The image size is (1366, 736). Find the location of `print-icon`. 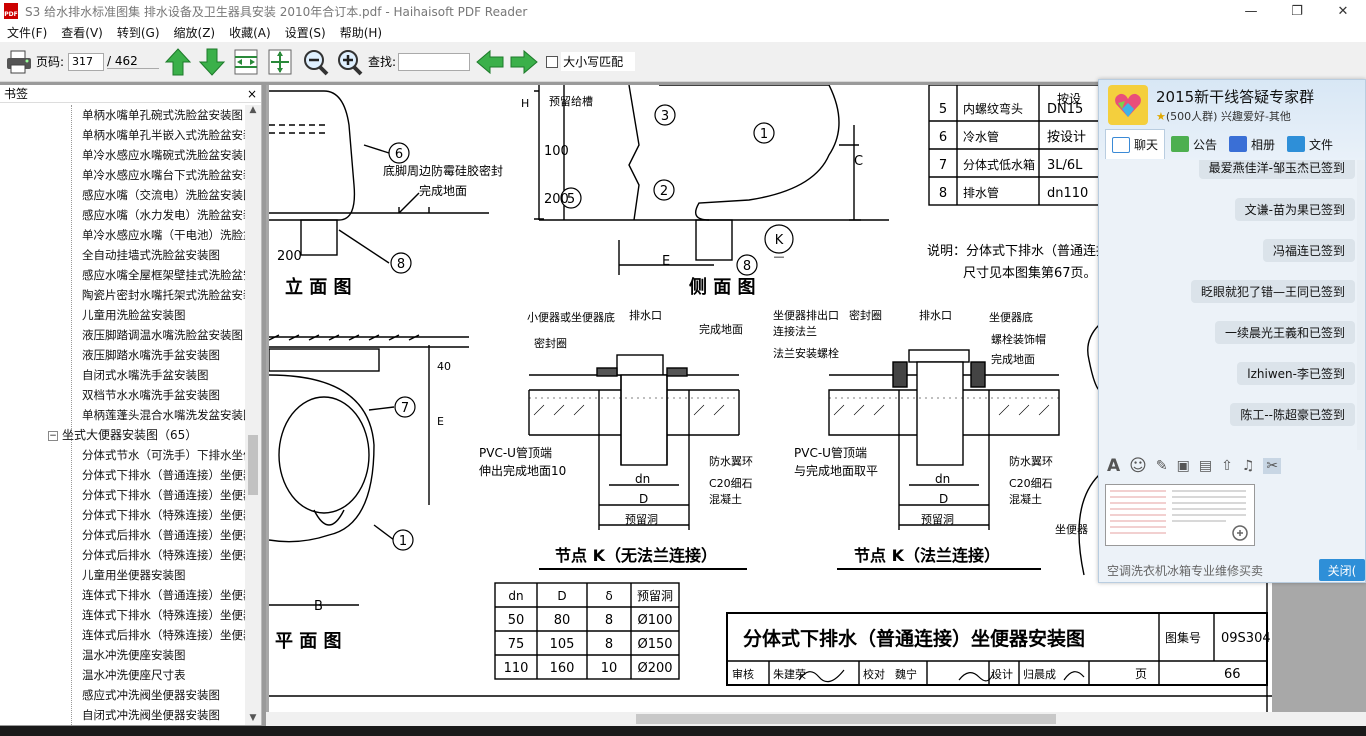

print-icon is located at coordinates (19, 62).